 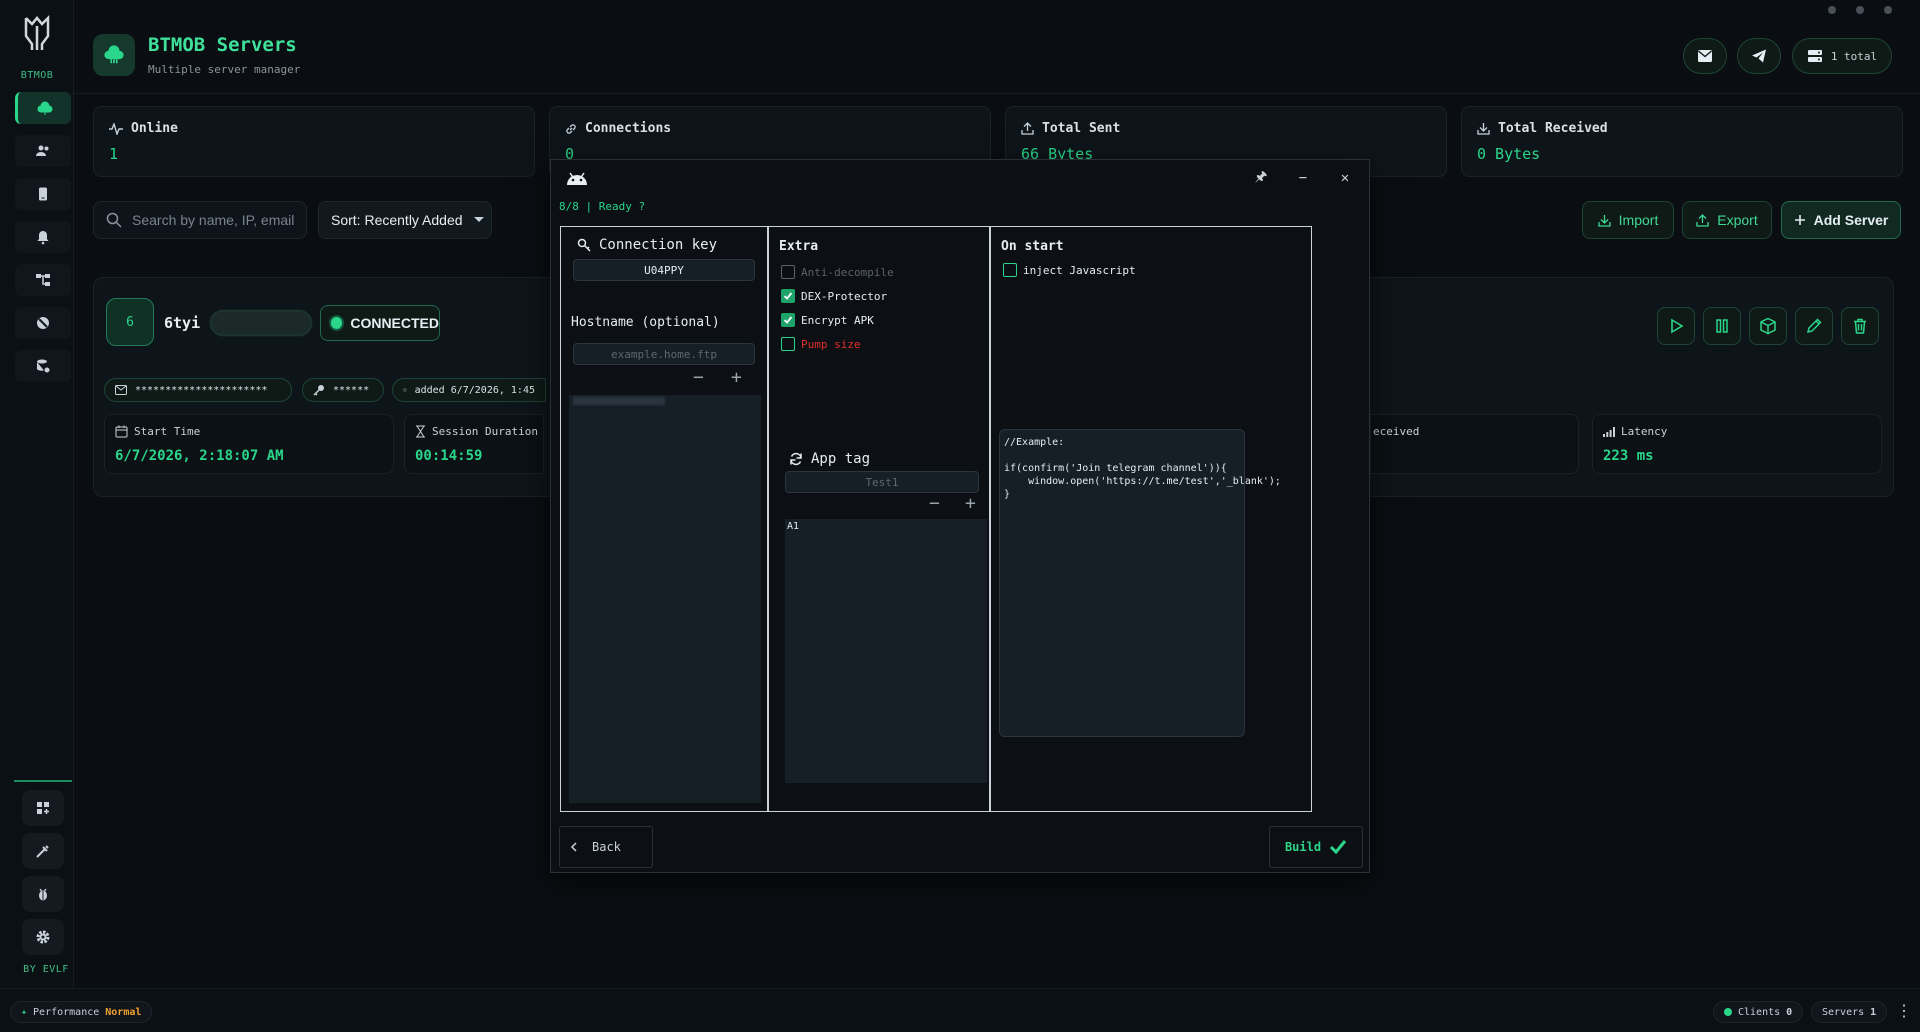 I want to click on build-package-button, so click(x=1768, y=326).